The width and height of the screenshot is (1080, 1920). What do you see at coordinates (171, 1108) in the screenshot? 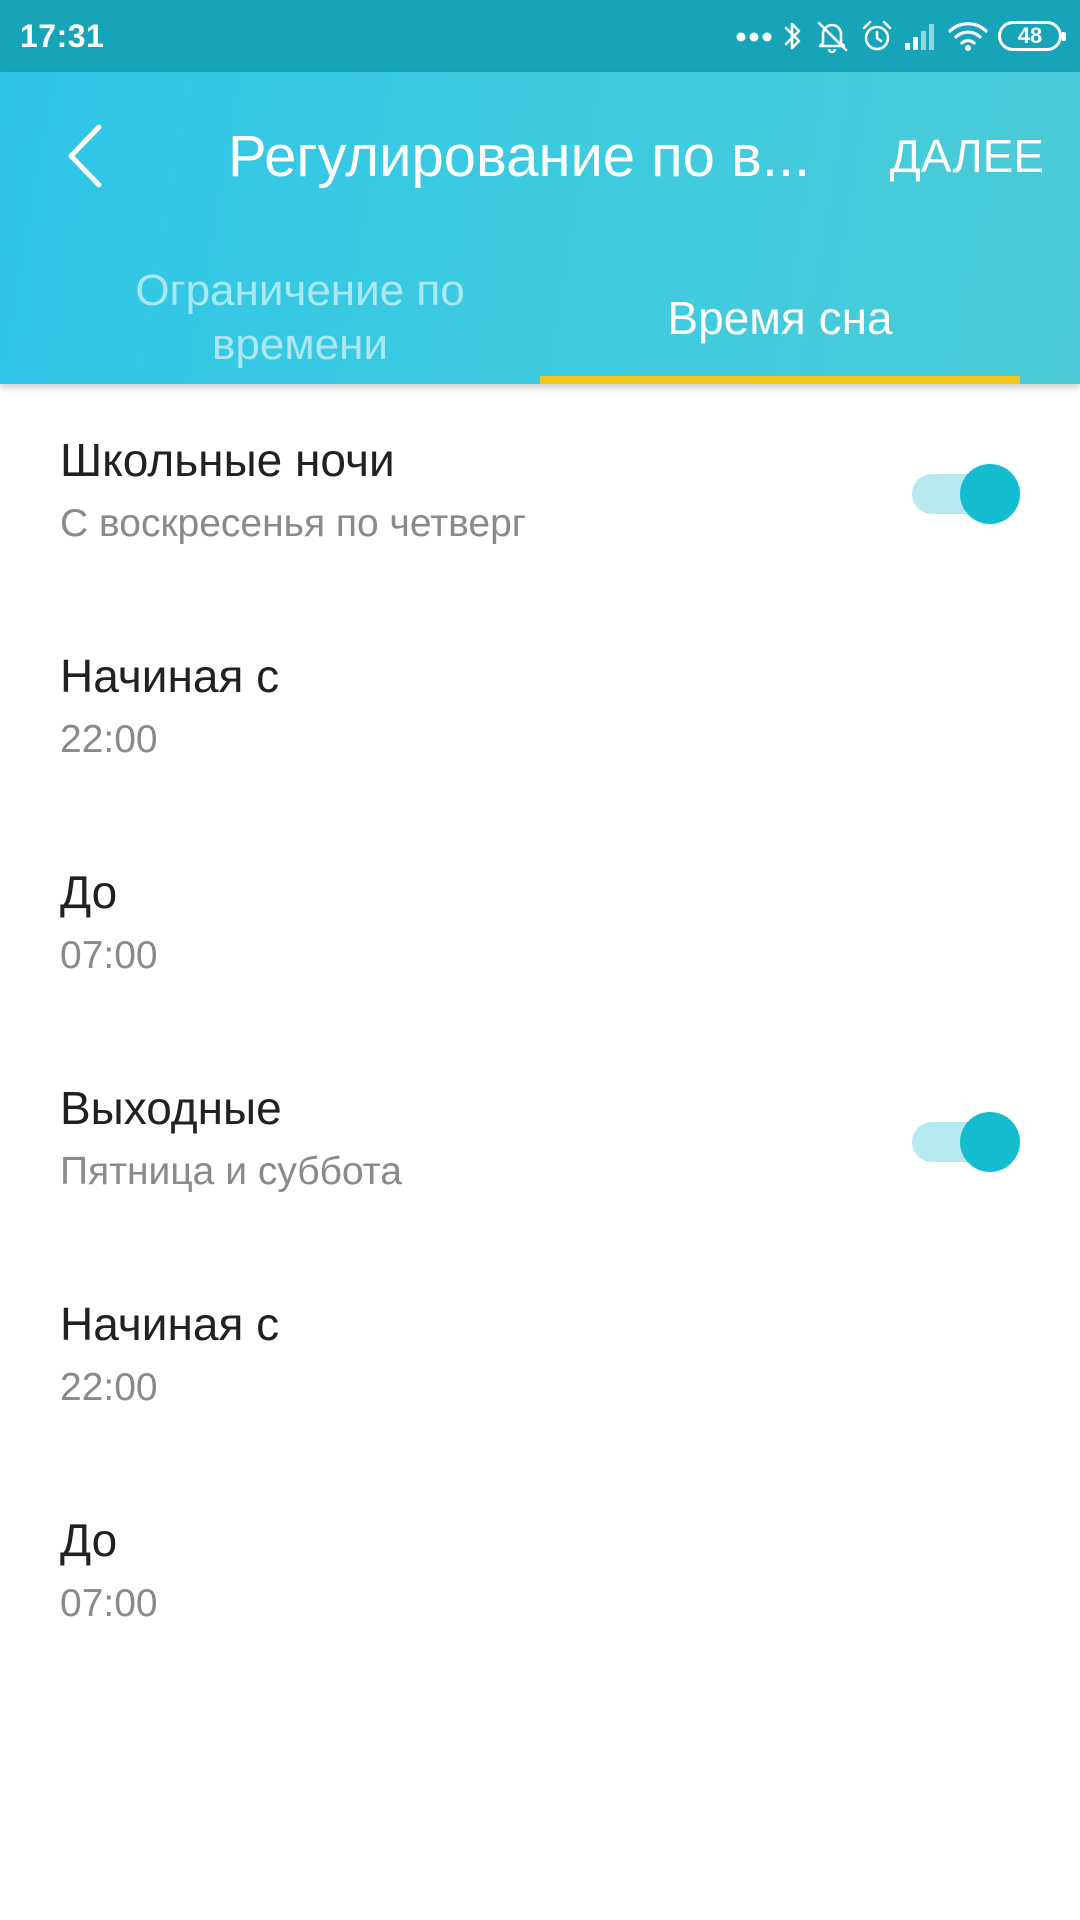
I see `weekends-title: Выходные` at bounding box center [171, 1108].